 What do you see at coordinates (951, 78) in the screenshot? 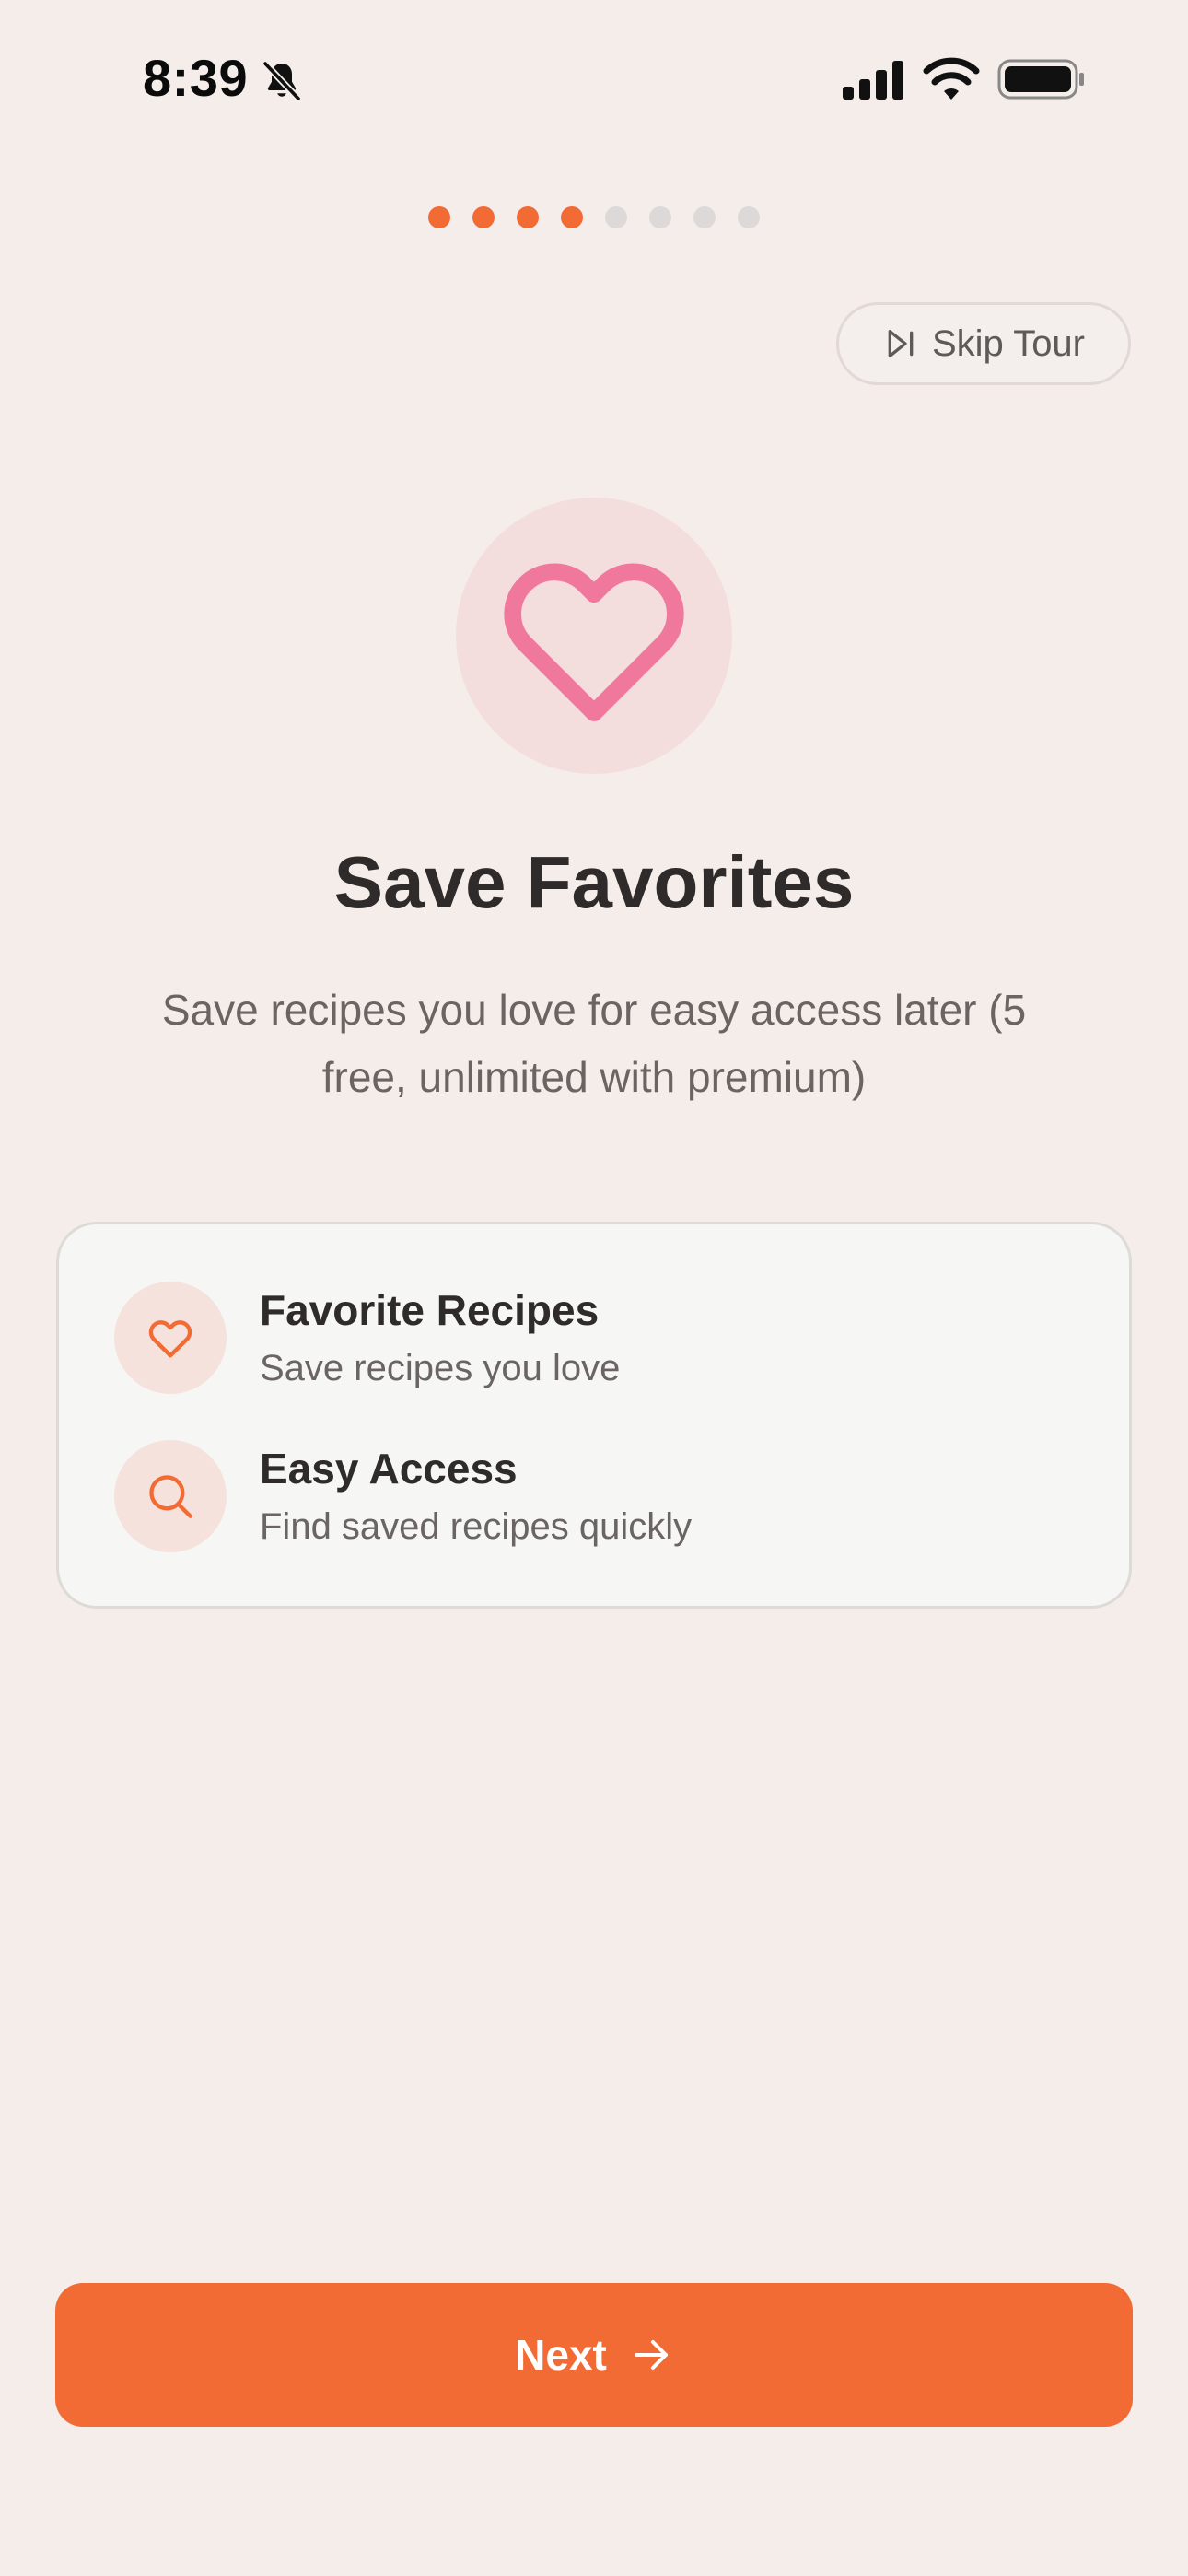
I see `wifi-icon` at bounding box center [951, 78].